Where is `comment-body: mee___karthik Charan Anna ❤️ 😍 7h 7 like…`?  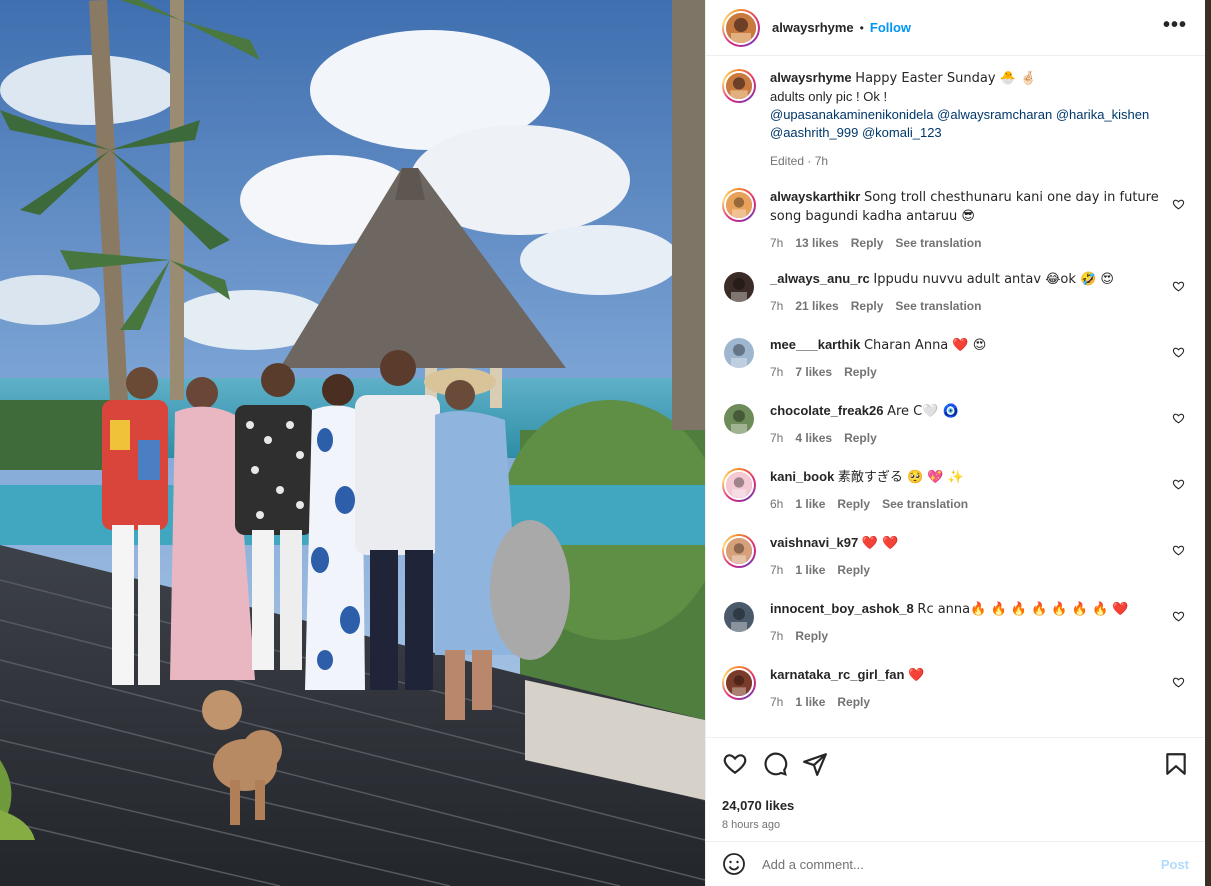 comment-body: mee___karthik Charan Anna ❤️ 😍 7h 7 like… is located at coordinates (979, 360).